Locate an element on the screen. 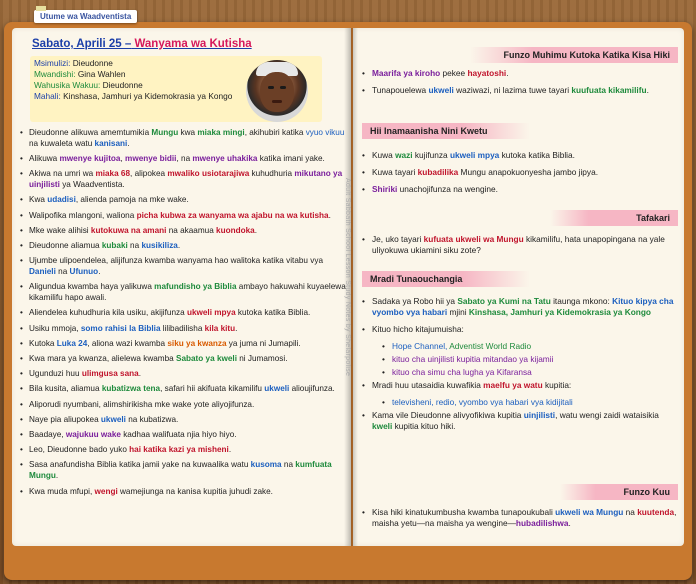 The width and height of the screenshot is (696, 584). text-run: wengi is located at coordinates (106, 491).